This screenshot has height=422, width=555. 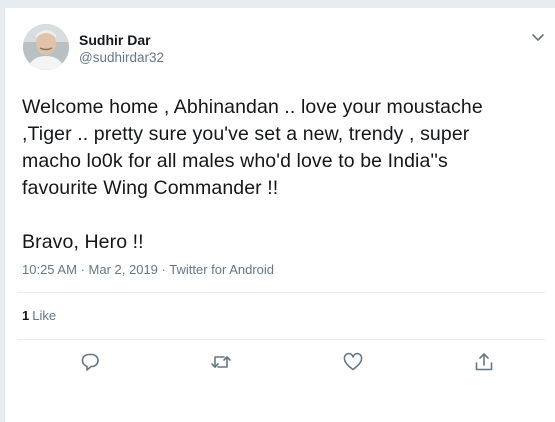 What do you see at coordinates (353, 362) in the screenshot?
I see `heart-icon` at bounding box center [353, 362].